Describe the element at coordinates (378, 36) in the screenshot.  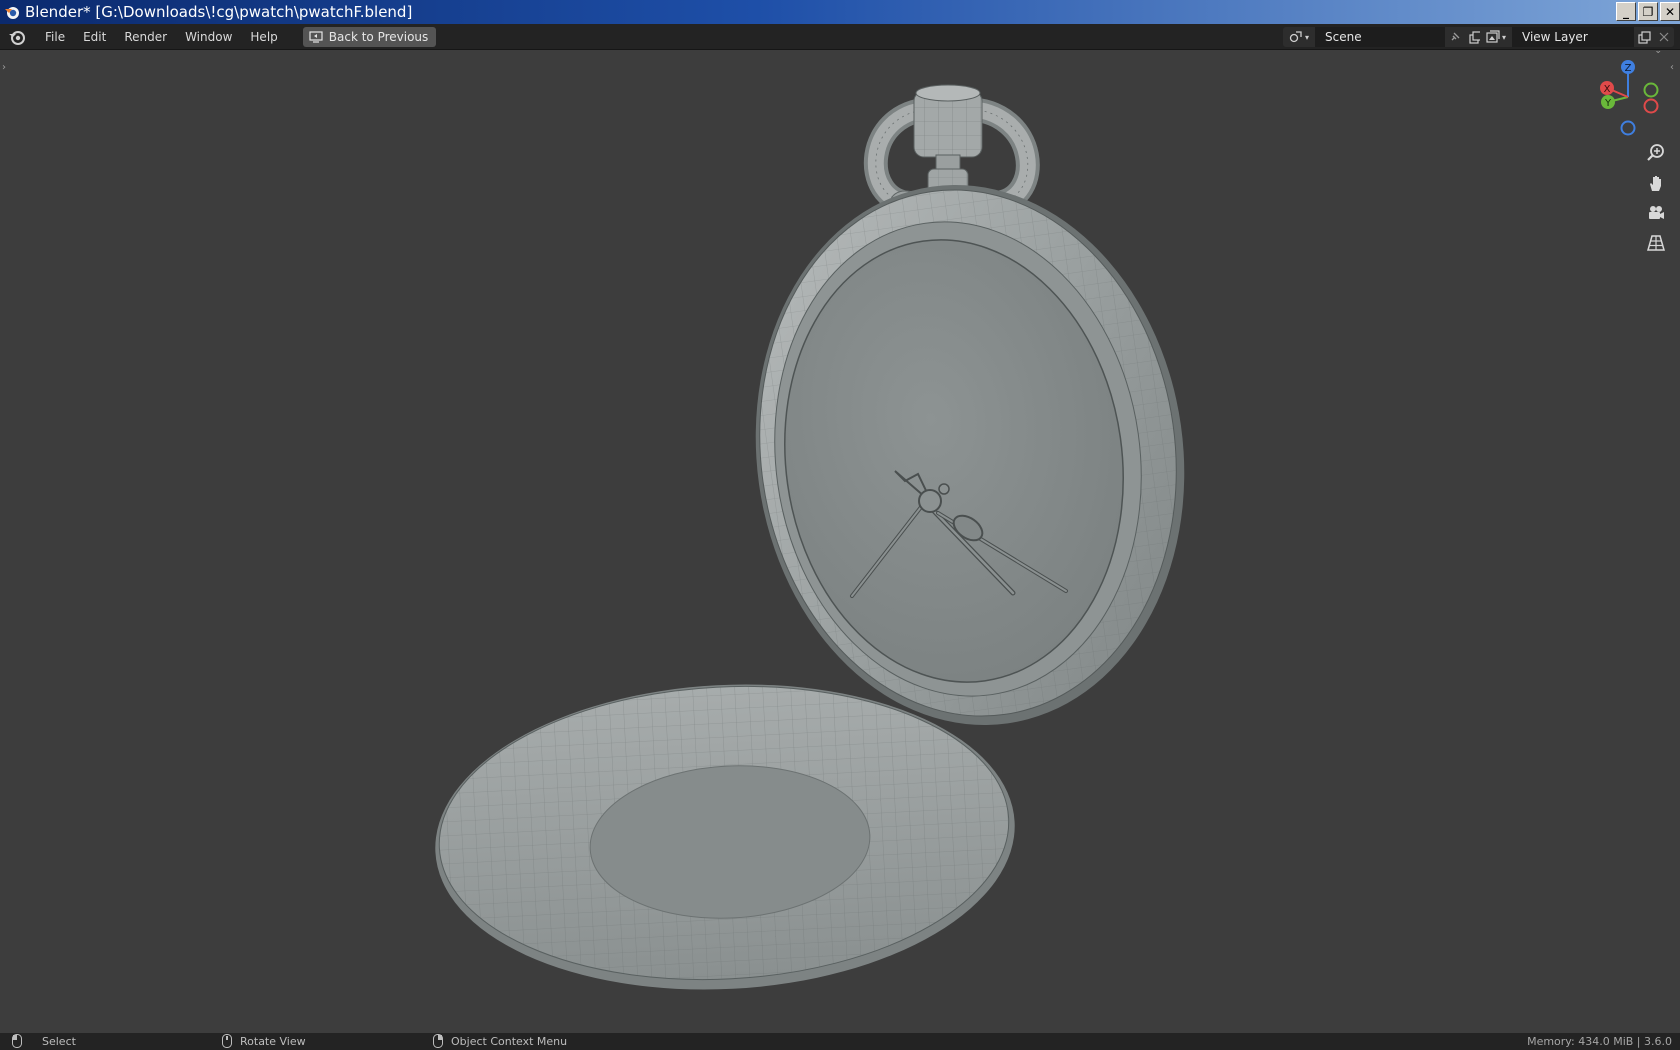
I see `back-to-previous-label: Back to Previous` at that location.